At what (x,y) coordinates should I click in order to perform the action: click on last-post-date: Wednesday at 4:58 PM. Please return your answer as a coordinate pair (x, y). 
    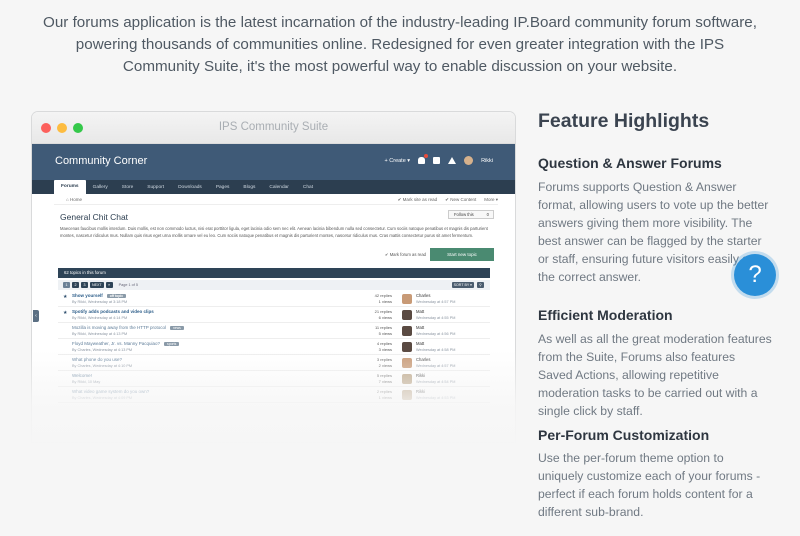
    Looking at the image, I should click on (436, 349).